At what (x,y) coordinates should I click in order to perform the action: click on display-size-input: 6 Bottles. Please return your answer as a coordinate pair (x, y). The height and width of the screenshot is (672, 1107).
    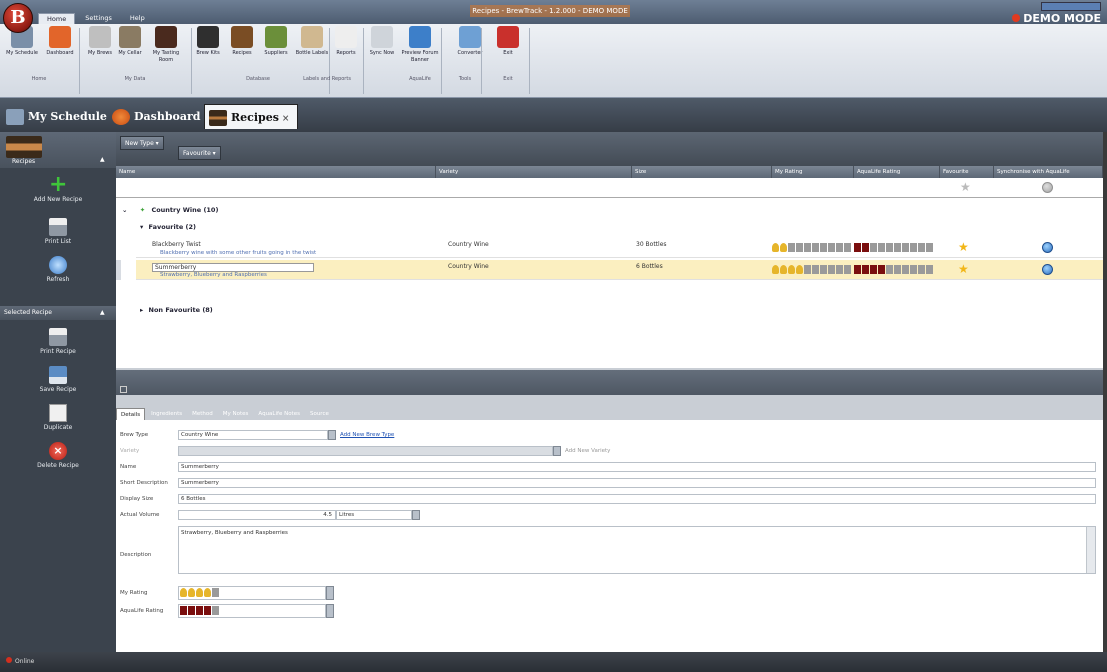
    Looking at the image, I should click on (637, 499).